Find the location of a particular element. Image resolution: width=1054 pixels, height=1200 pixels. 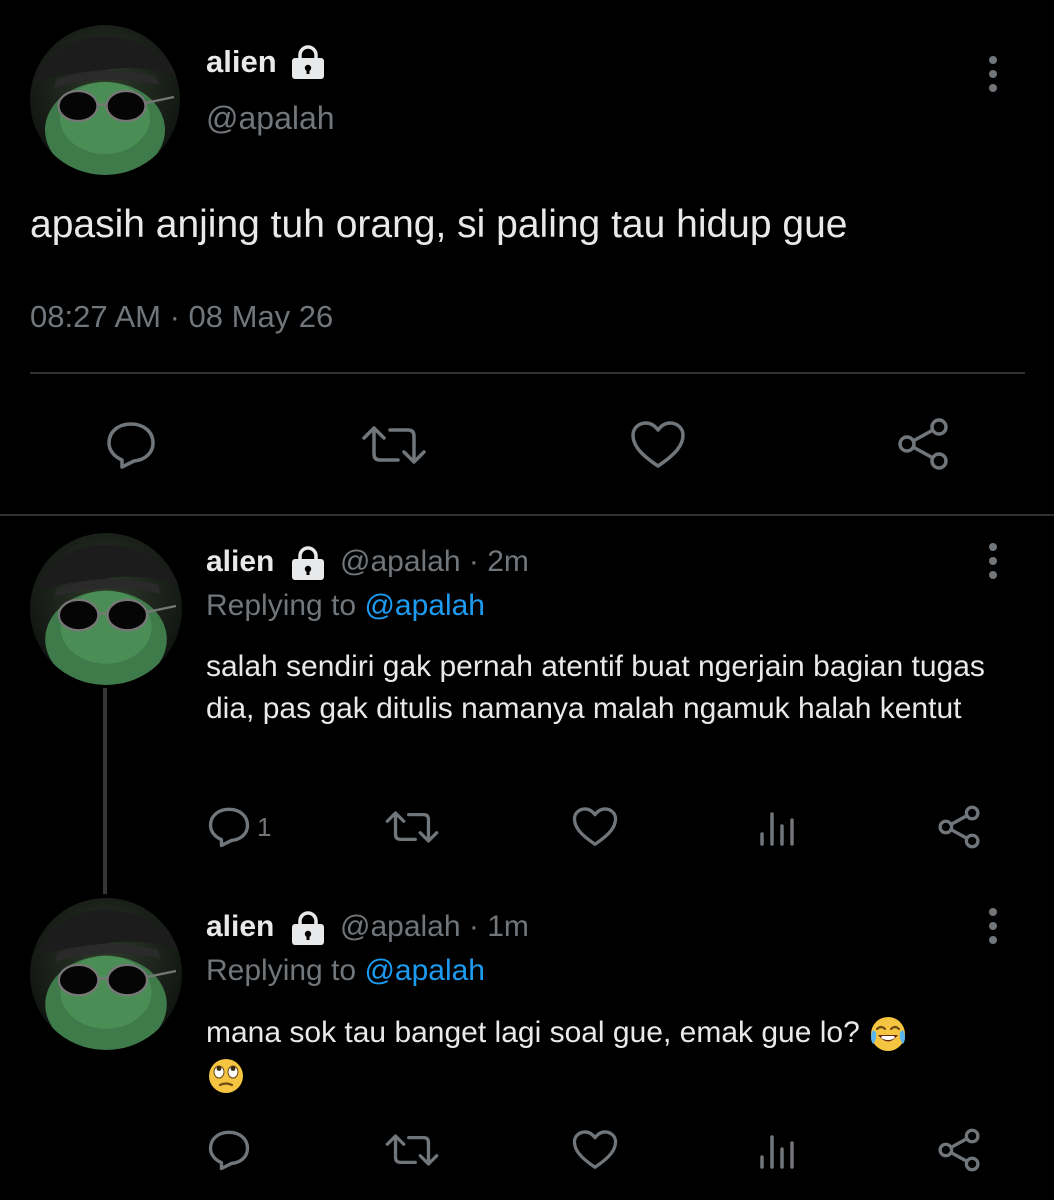

reply-count: 1 is located at coordinates (264, 826).